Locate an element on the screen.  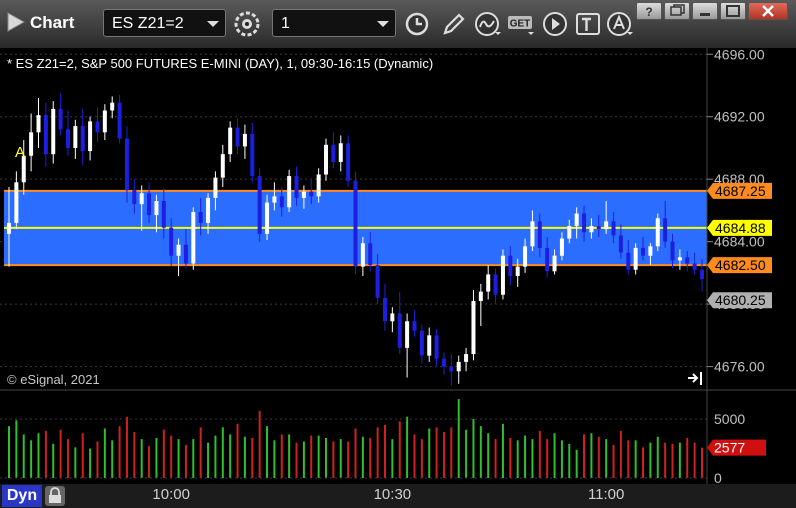
restore-icon is located at coordinates (677, 10).